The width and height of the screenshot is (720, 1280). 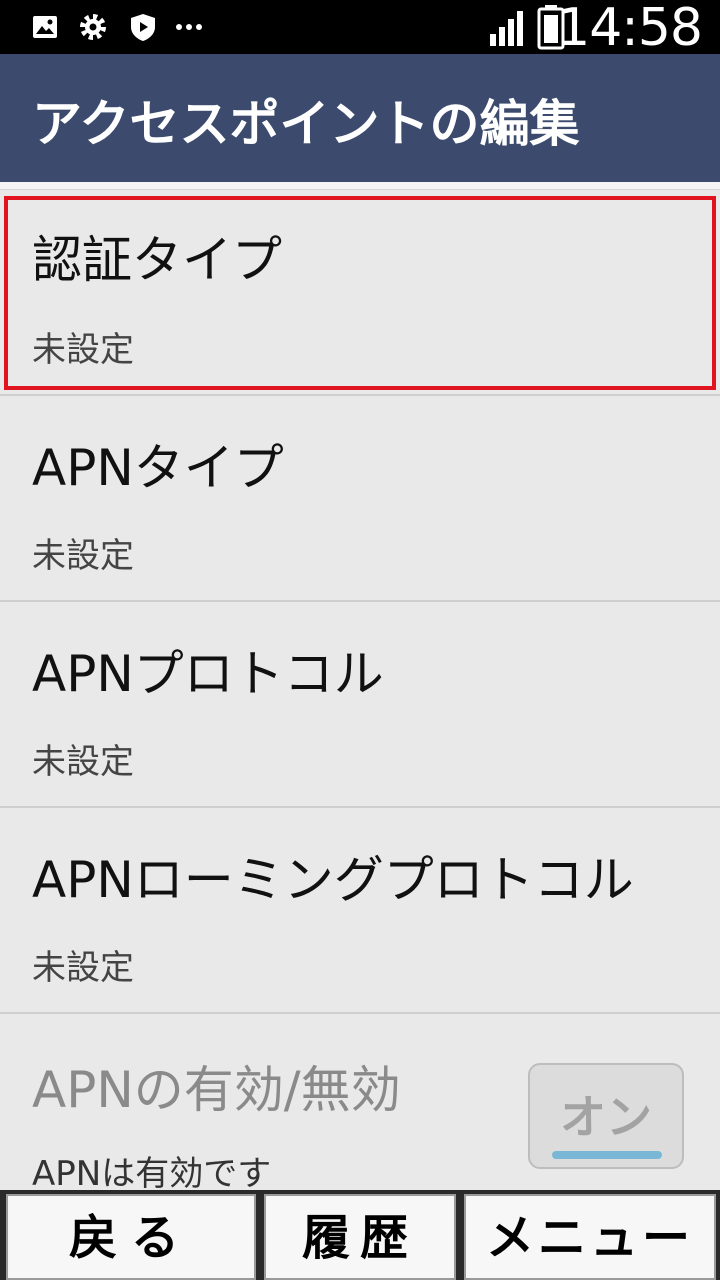 What do you see at coordinates (216, 1090) in the screenshot?
I see `setting-title: APNの有効/無効` at bounding box center [216, 1090].